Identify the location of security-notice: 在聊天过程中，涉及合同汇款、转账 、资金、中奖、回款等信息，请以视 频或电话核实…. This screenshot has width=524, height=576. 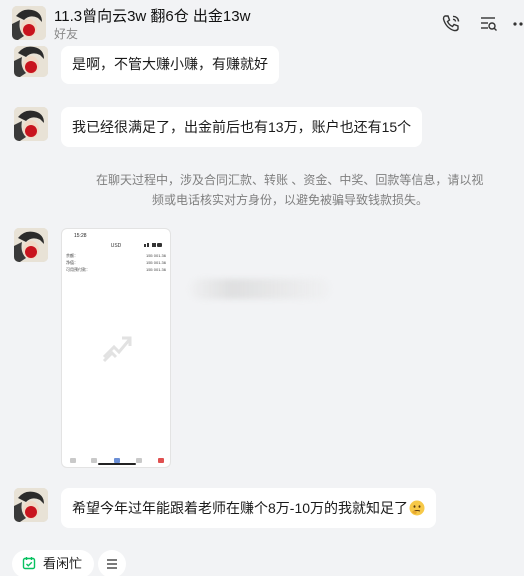
(296, 190).